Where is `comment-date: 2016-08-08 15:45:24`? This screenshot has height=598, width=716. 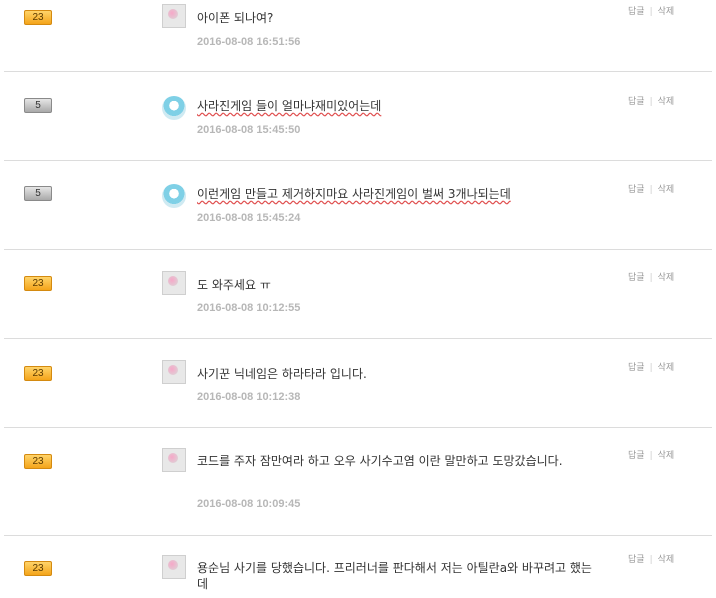
comment-date: 2016-08-08 15:45:24 is located at coordinates (249, 218).